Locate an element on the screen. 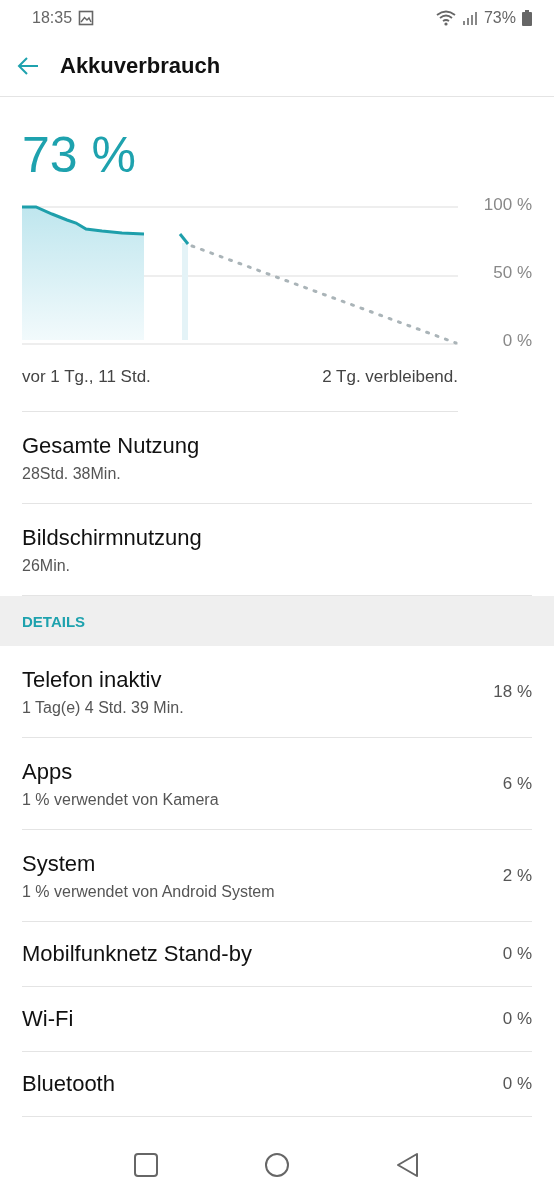  item-title: Telefon inaktiv is located at coordinates (92, 679).